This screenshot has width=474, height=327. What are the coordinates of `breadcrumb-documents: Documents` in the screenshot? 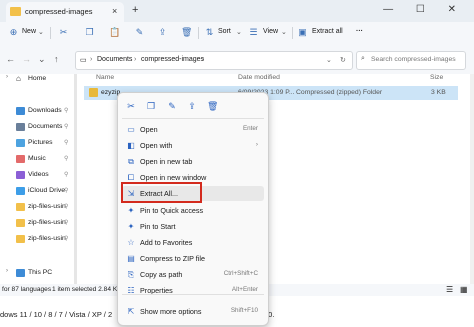 It's located at (114, 59).